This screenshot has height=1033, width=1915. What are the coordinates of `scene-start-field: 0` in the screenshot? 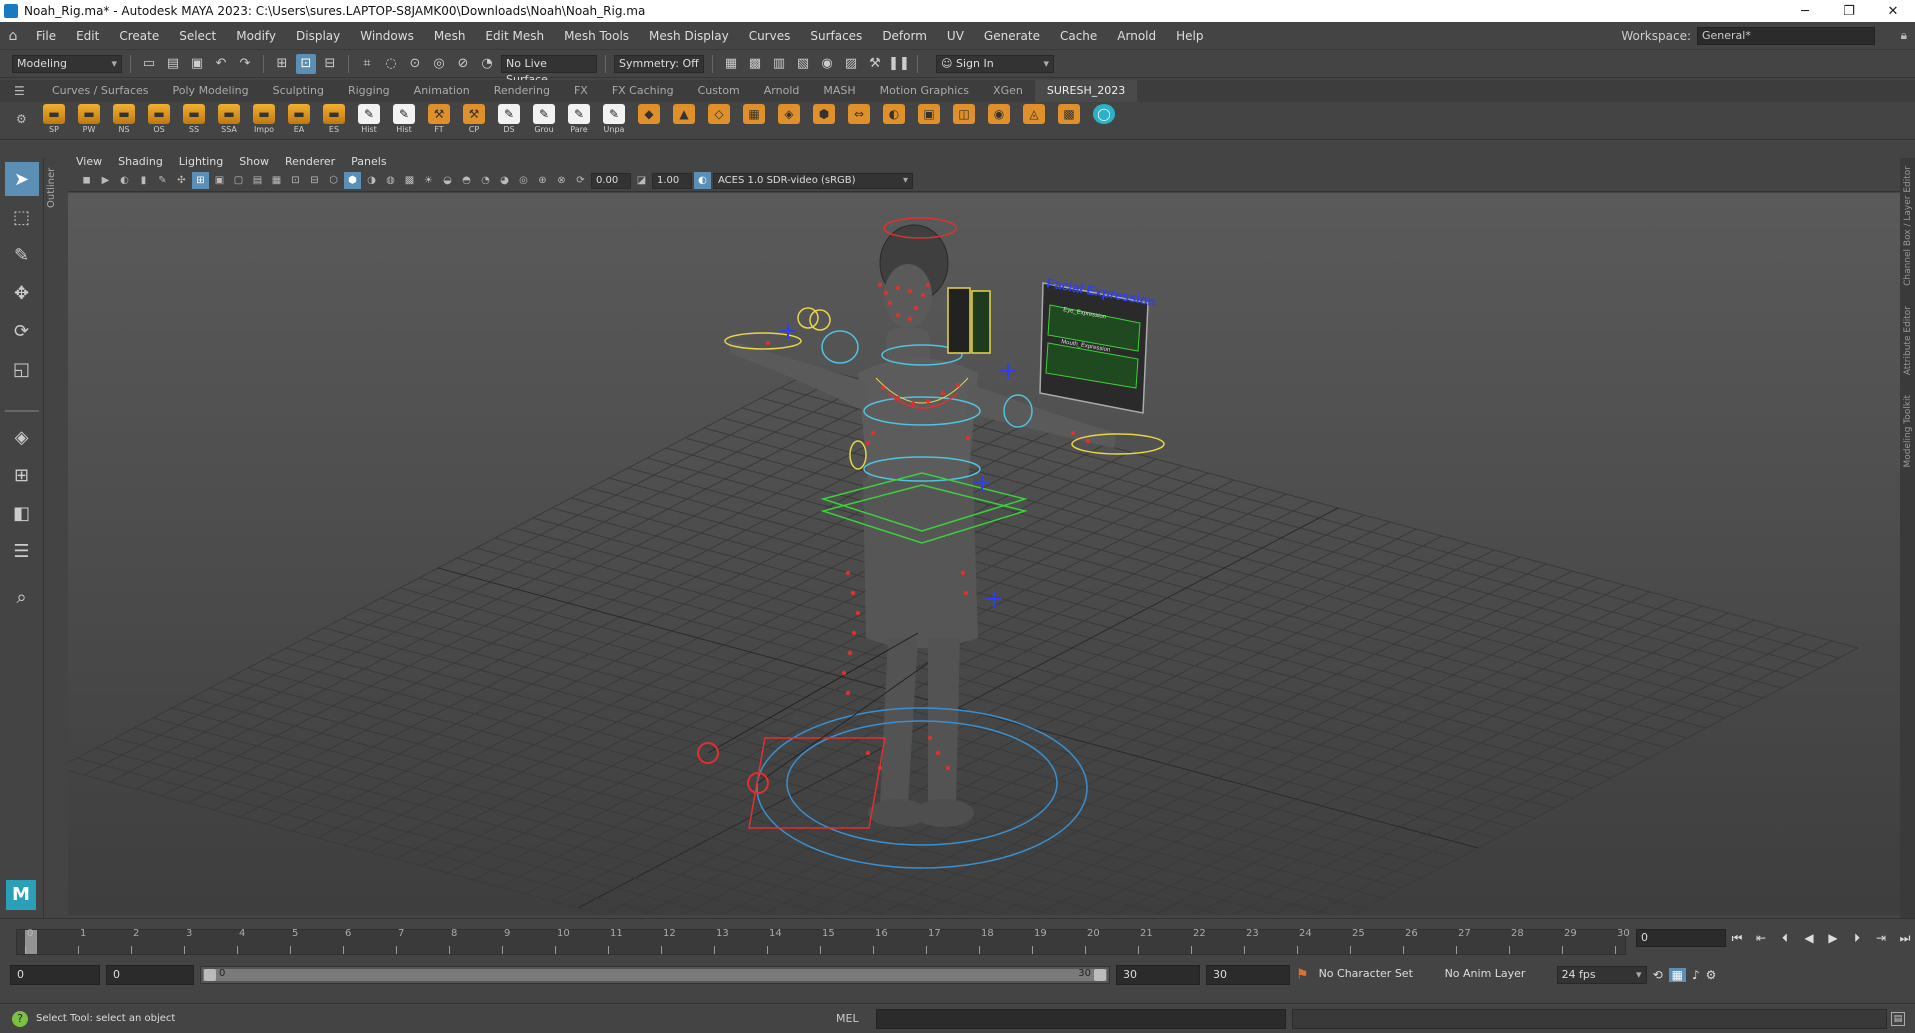 It's located at (55, 975).